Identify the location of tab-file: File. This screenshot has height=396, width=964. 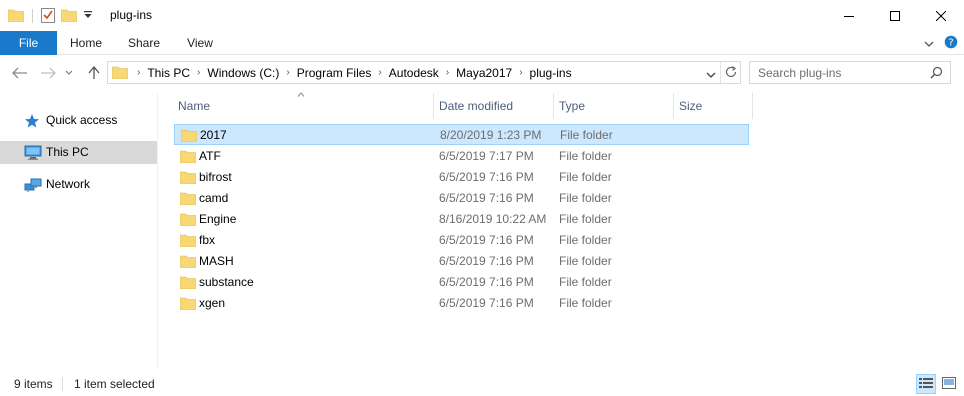
(28, 43).